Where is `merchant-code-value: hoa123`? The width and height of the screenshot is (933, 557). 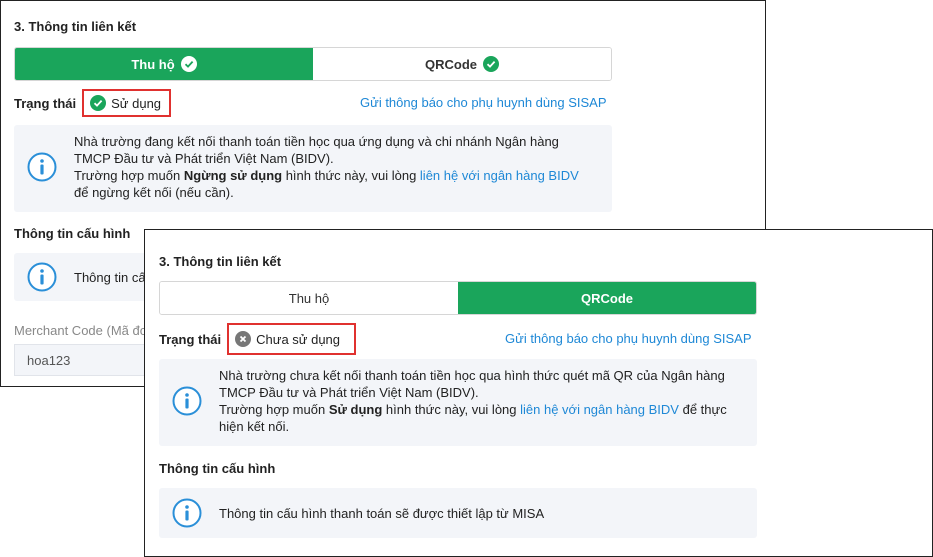
merchant-code-value: hoa123 is located at coordinates (49, 360).